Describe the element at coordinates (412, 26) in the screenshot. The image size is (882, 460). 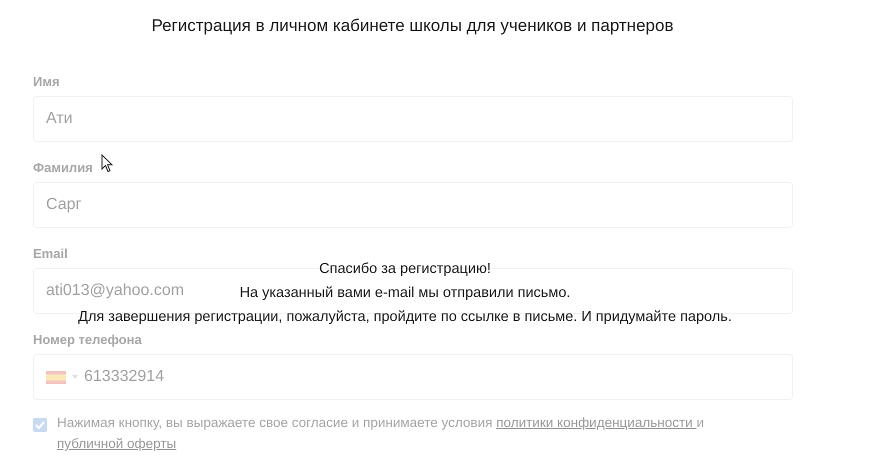
I see `page-title: Регистрация в личном кабинете школы для учеников и партнеров` at that location.